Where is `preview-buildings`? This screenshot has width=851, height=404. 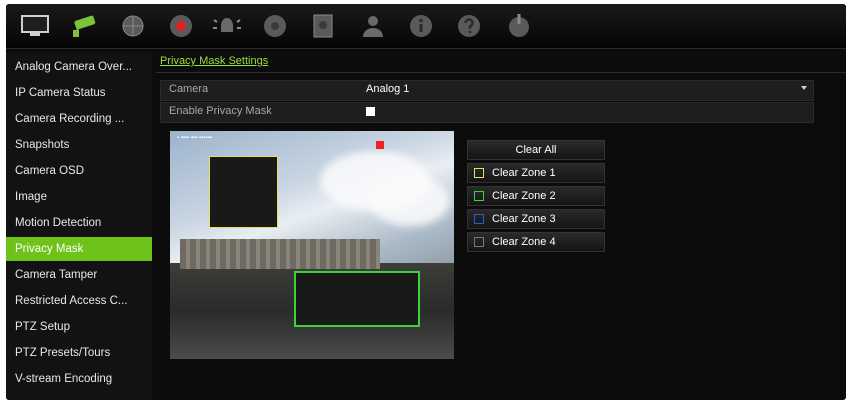
preview-buildings is located at coordinates (280, 254).